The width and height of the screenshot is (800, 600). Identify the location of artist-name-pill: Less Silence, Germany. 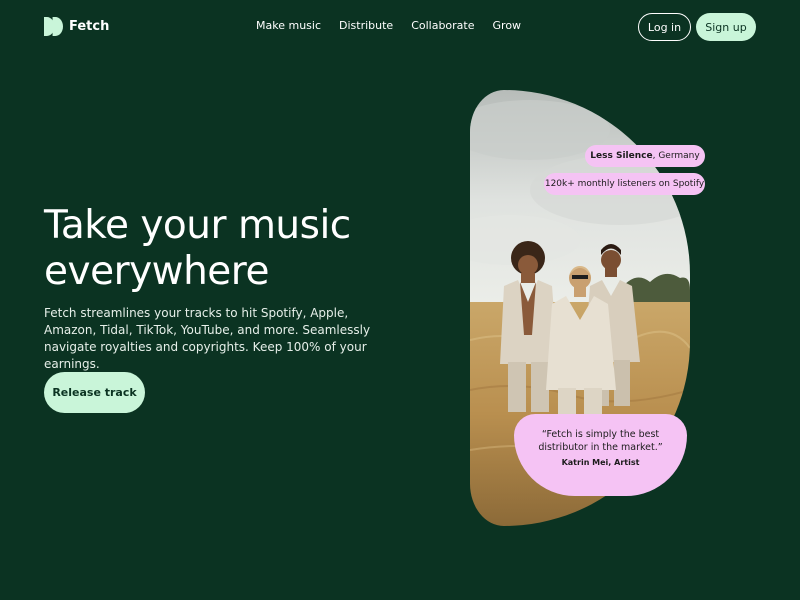
(645, 156).